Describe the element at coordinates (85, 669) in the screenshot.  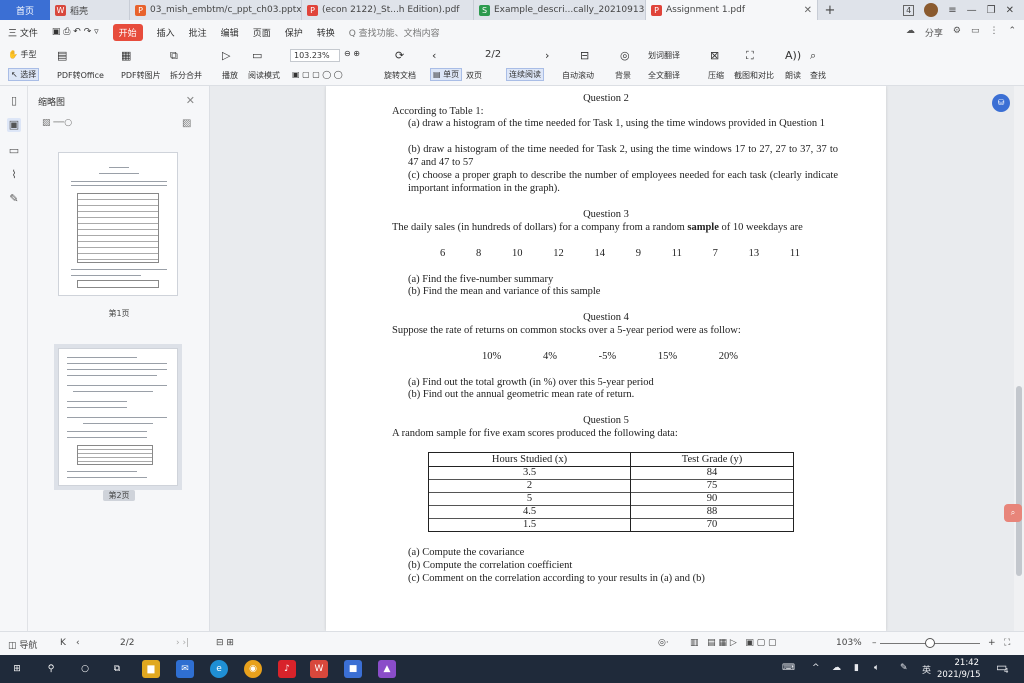
I see `cortana-icon: ○` at that location.